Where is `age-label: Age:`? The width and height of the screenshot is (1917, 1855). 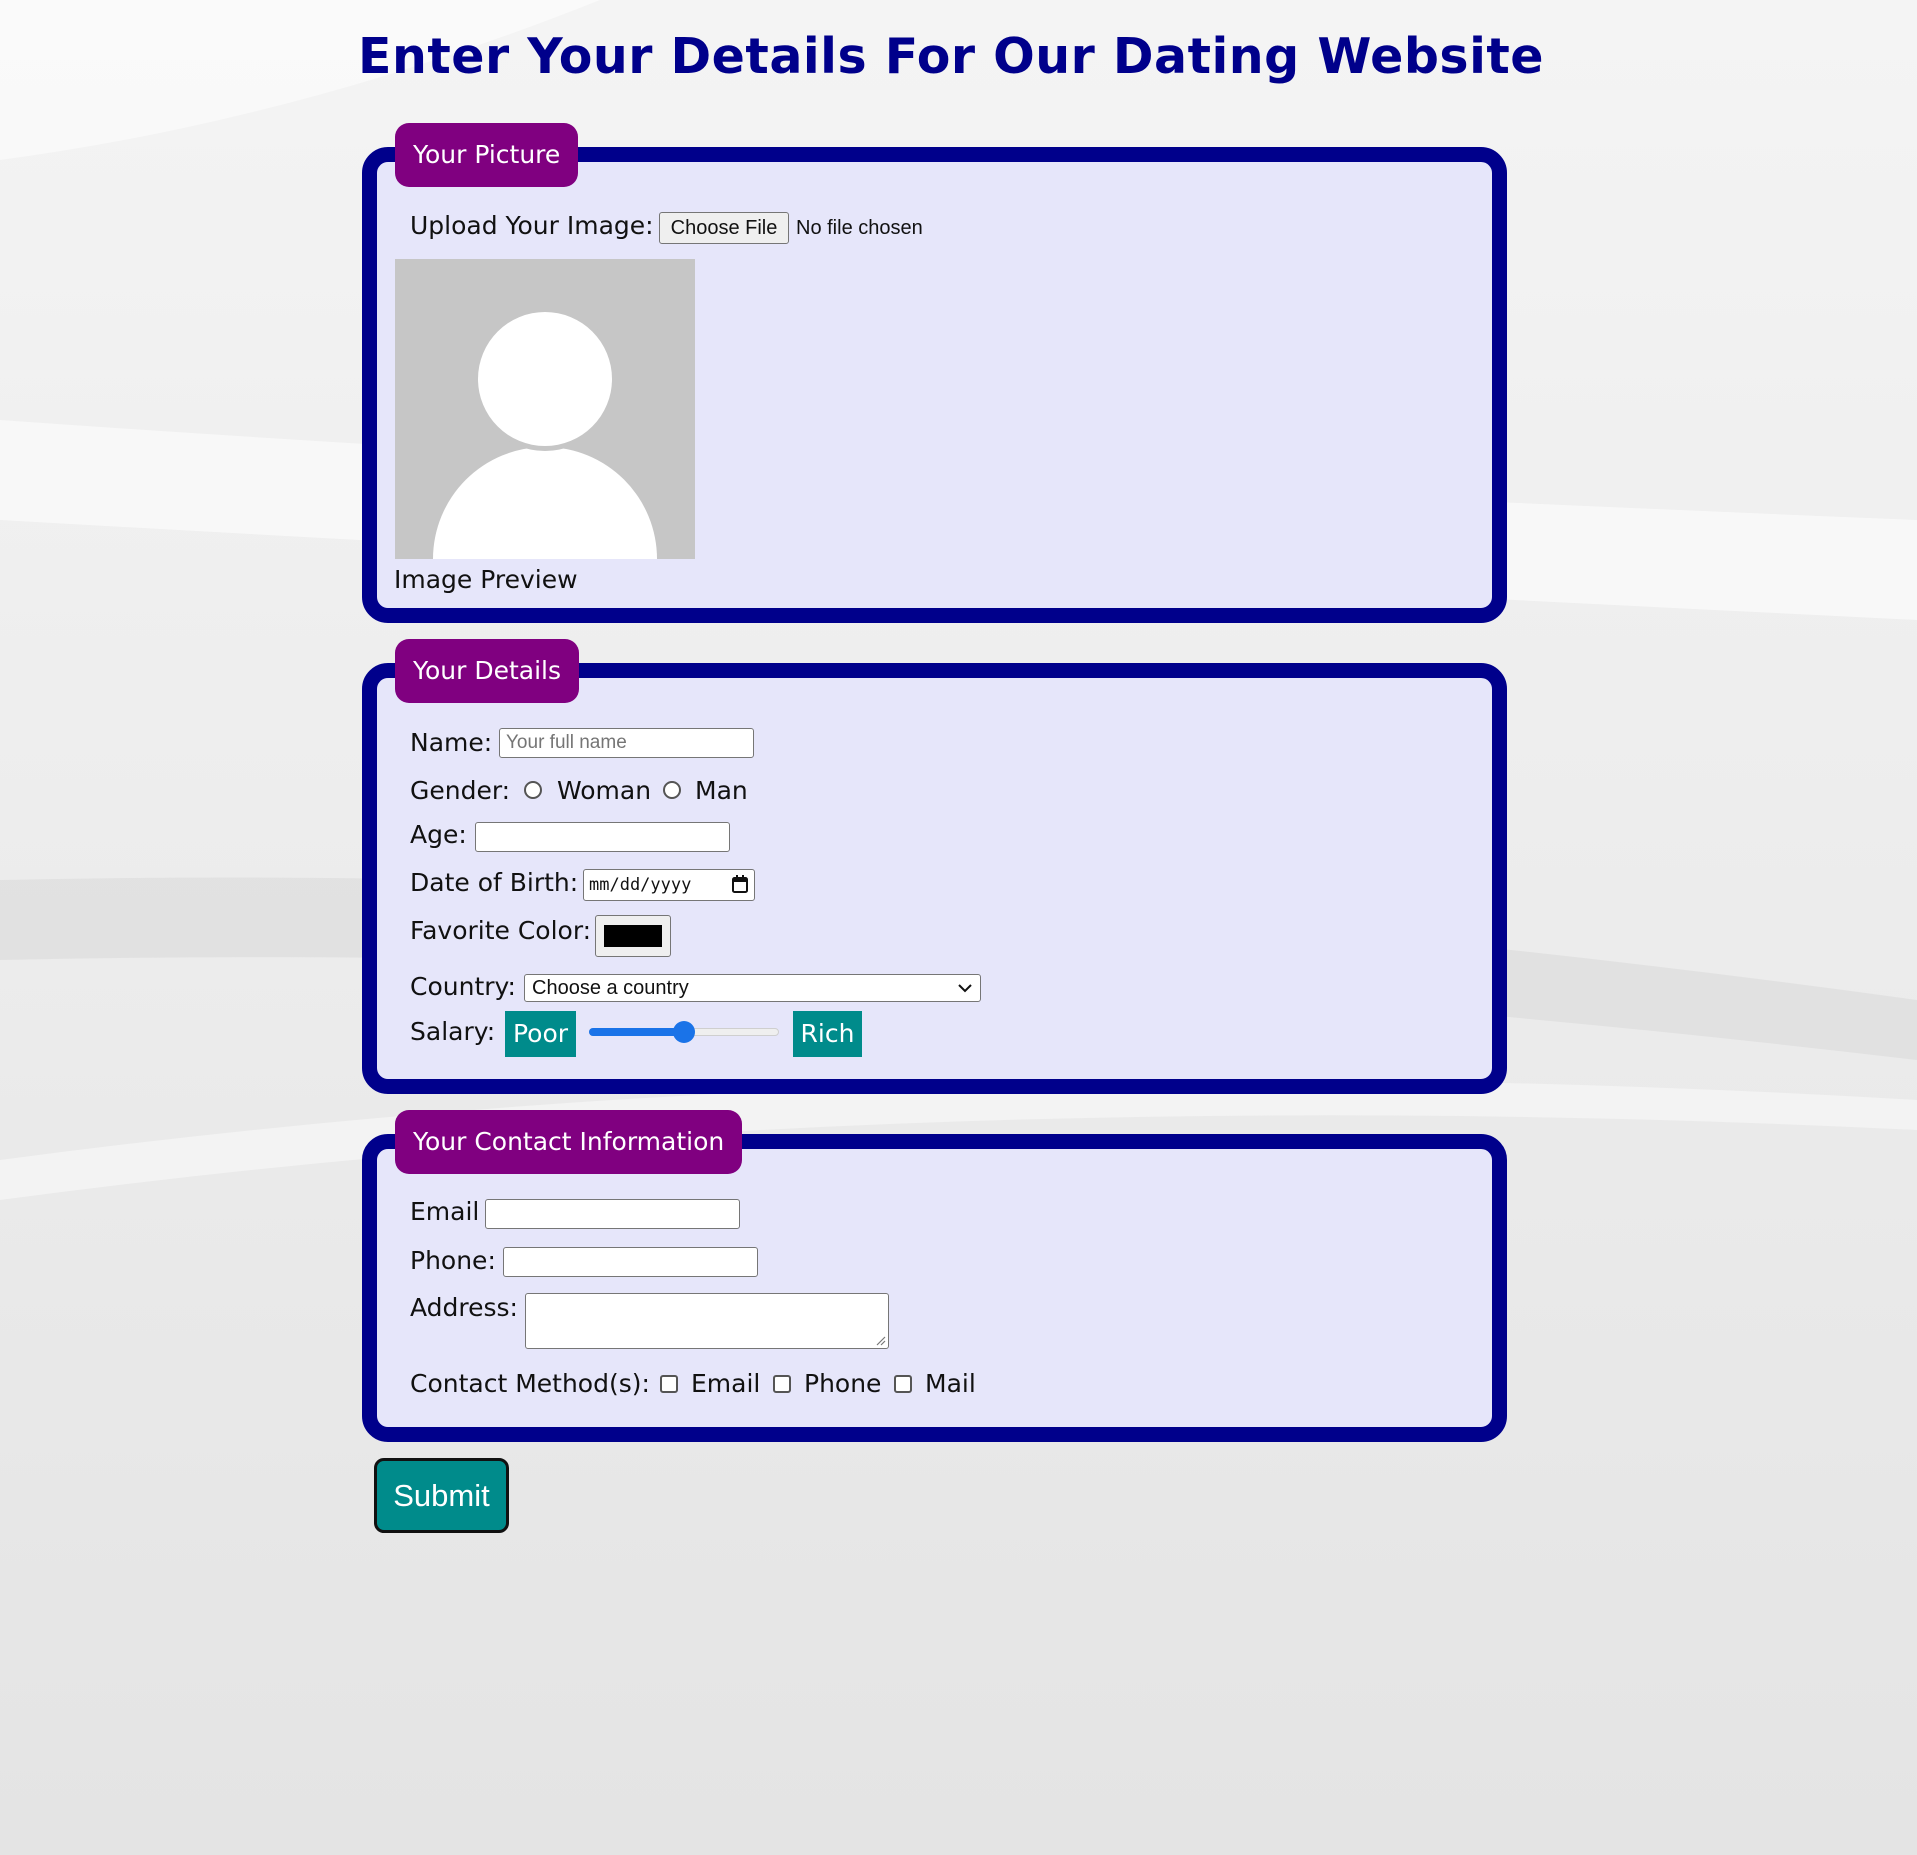 age-label: Age: is located at coordinates (438, 834).